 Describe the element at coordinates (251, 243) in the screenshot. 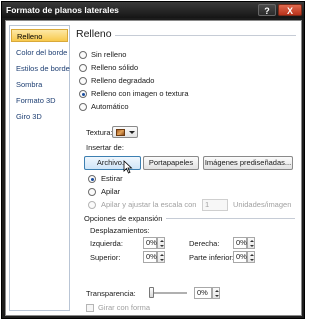

I see `offset-right-spinner` at that location.